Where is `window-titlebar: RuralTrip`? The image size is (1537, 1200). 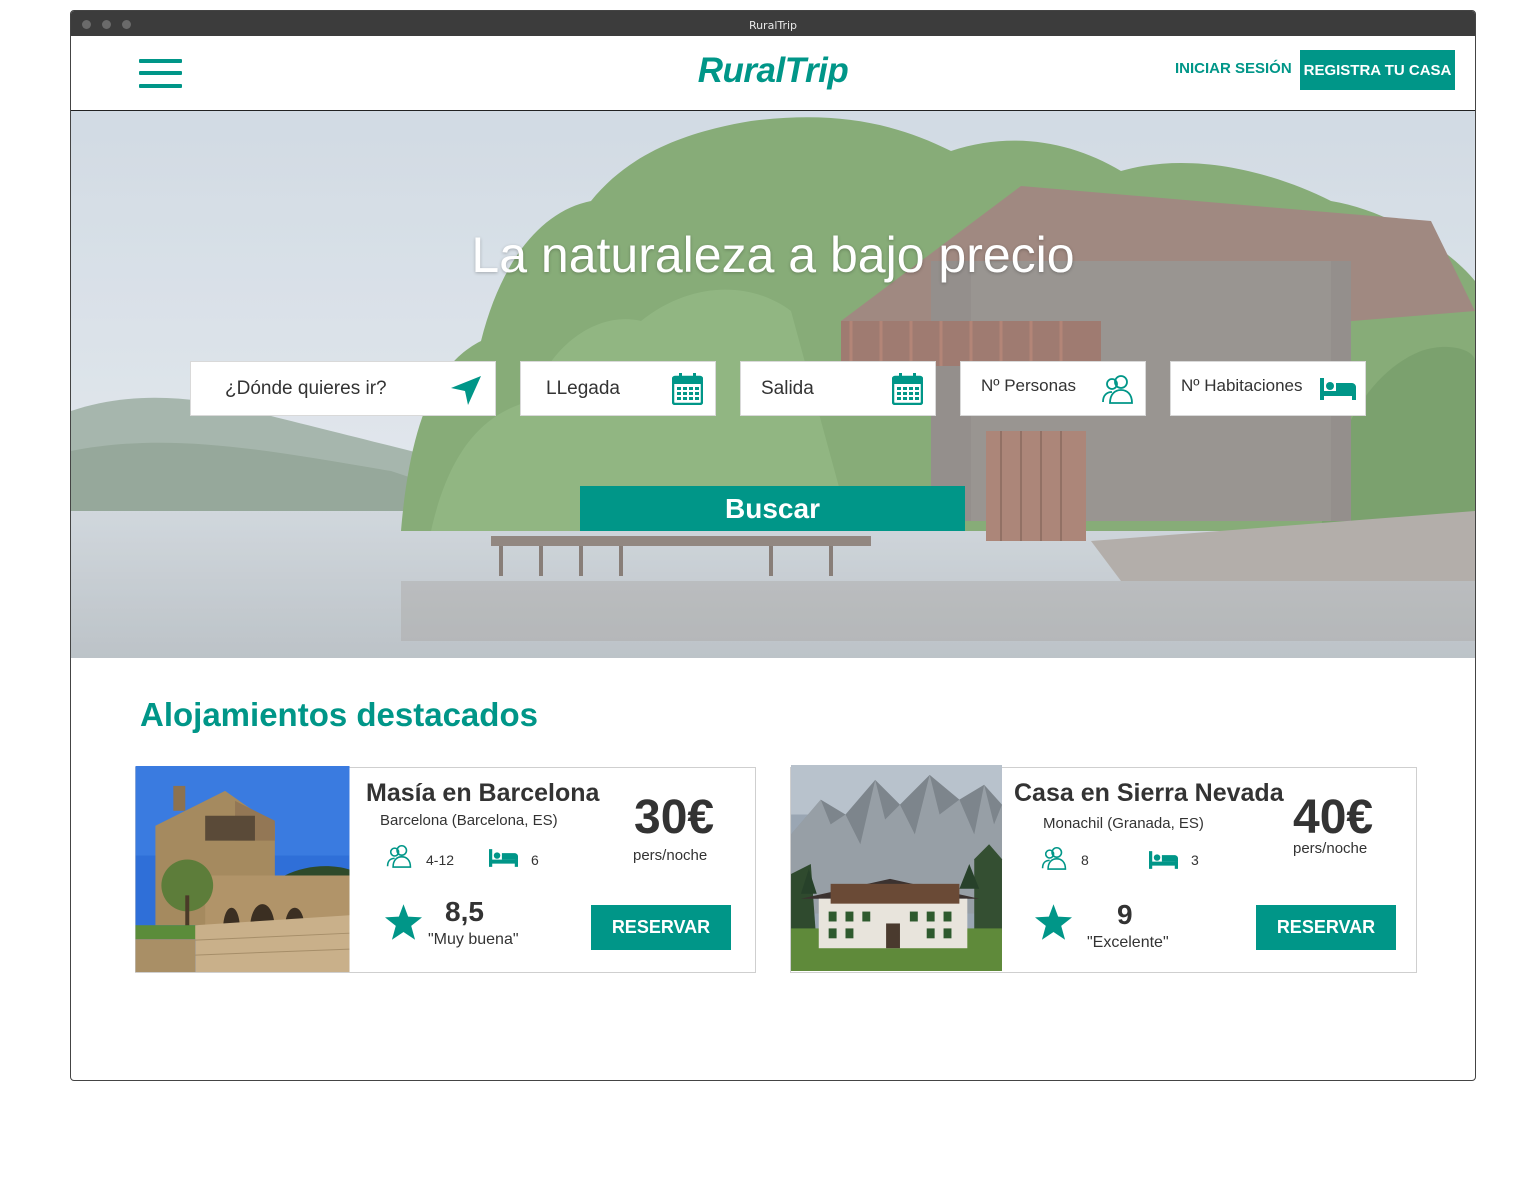
window-titlebar: RuralTrip is located at coordinates (773, 23).